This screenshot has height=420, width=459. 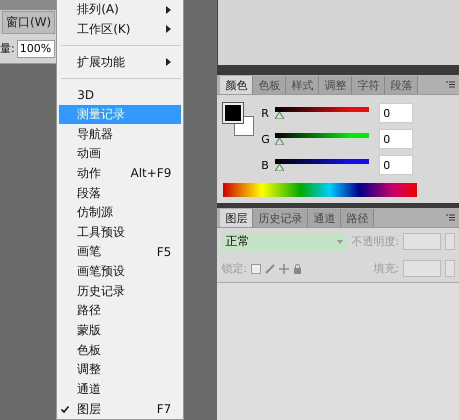 What do you see at coordinates (120, 370) in the screenshot?
I see `menu-item: 调整` at bounding box center [120, 370].